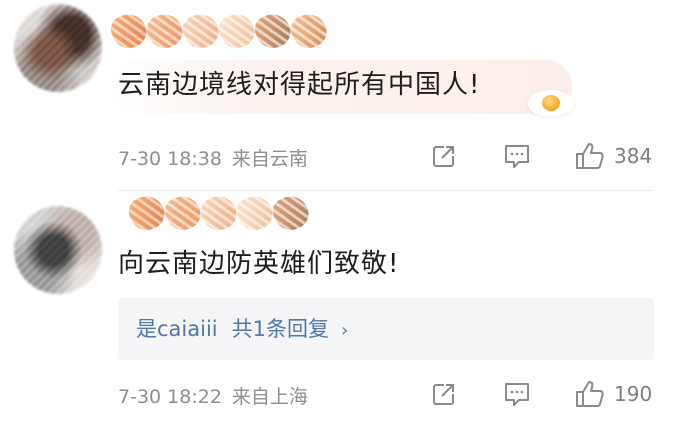 Image resolution: width=677 pixels, height=424 pixels. What do you see at coordinates (170, 159) in the screenshot?
I see `comment-time: 7-30 18:38` at bounding box center [170, 159].